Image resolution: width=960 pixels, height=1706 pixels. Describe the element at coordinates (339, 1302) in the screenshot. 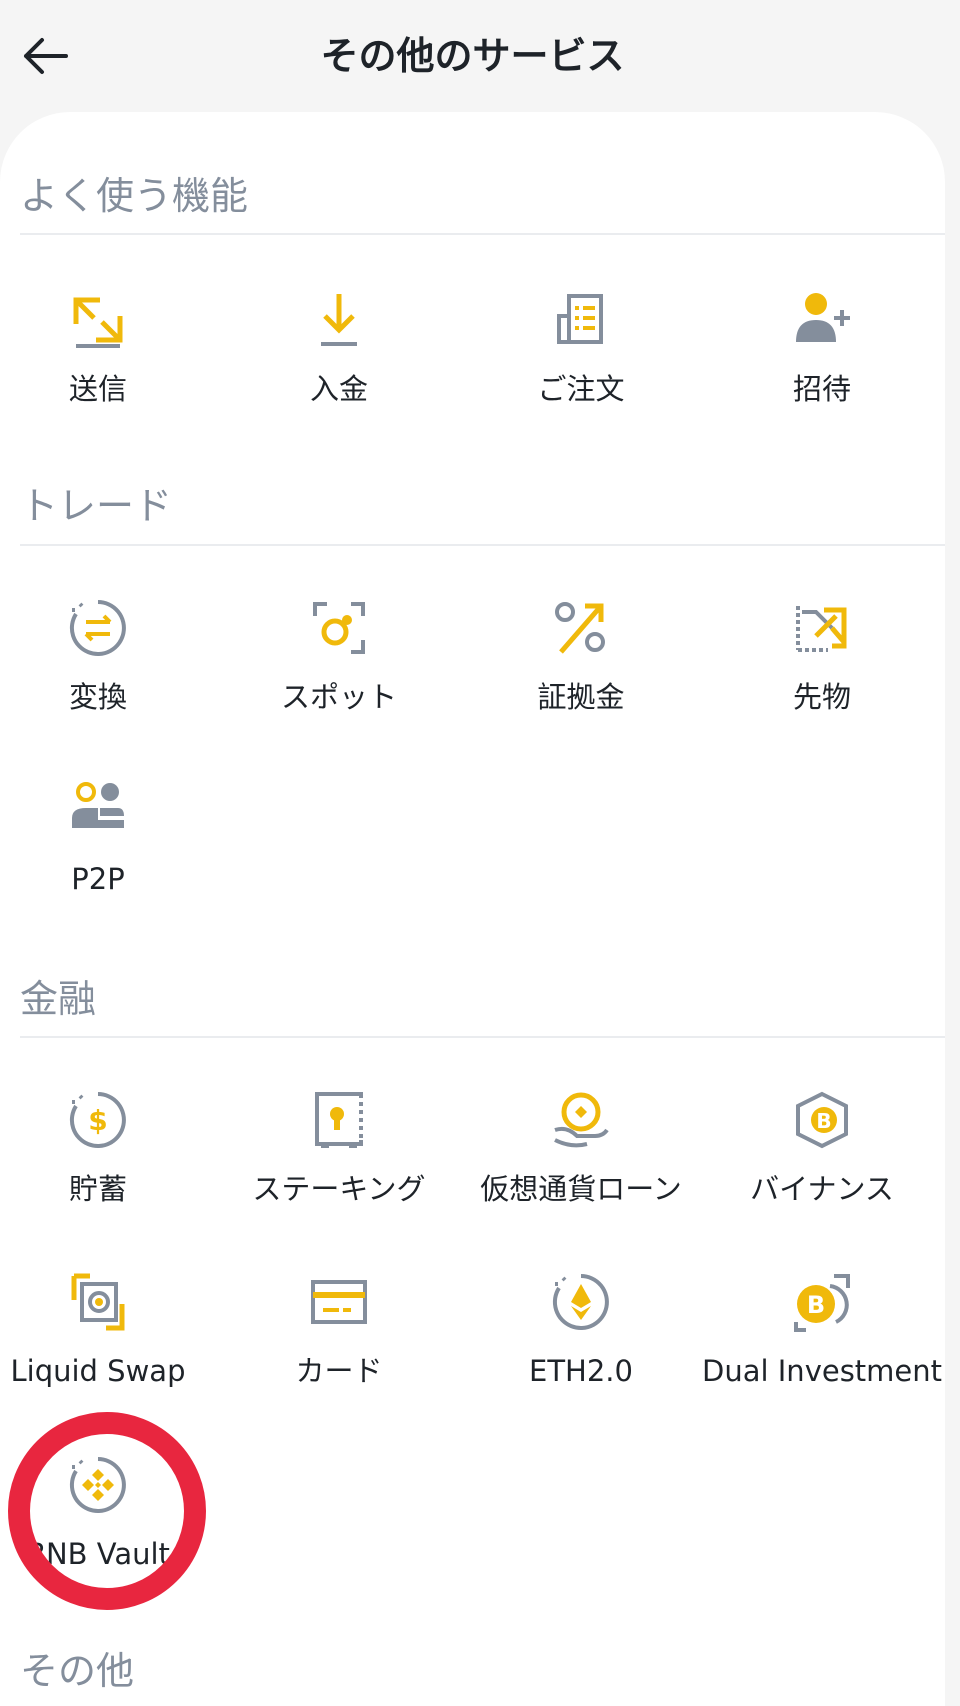

I see `card-icon` at that location.